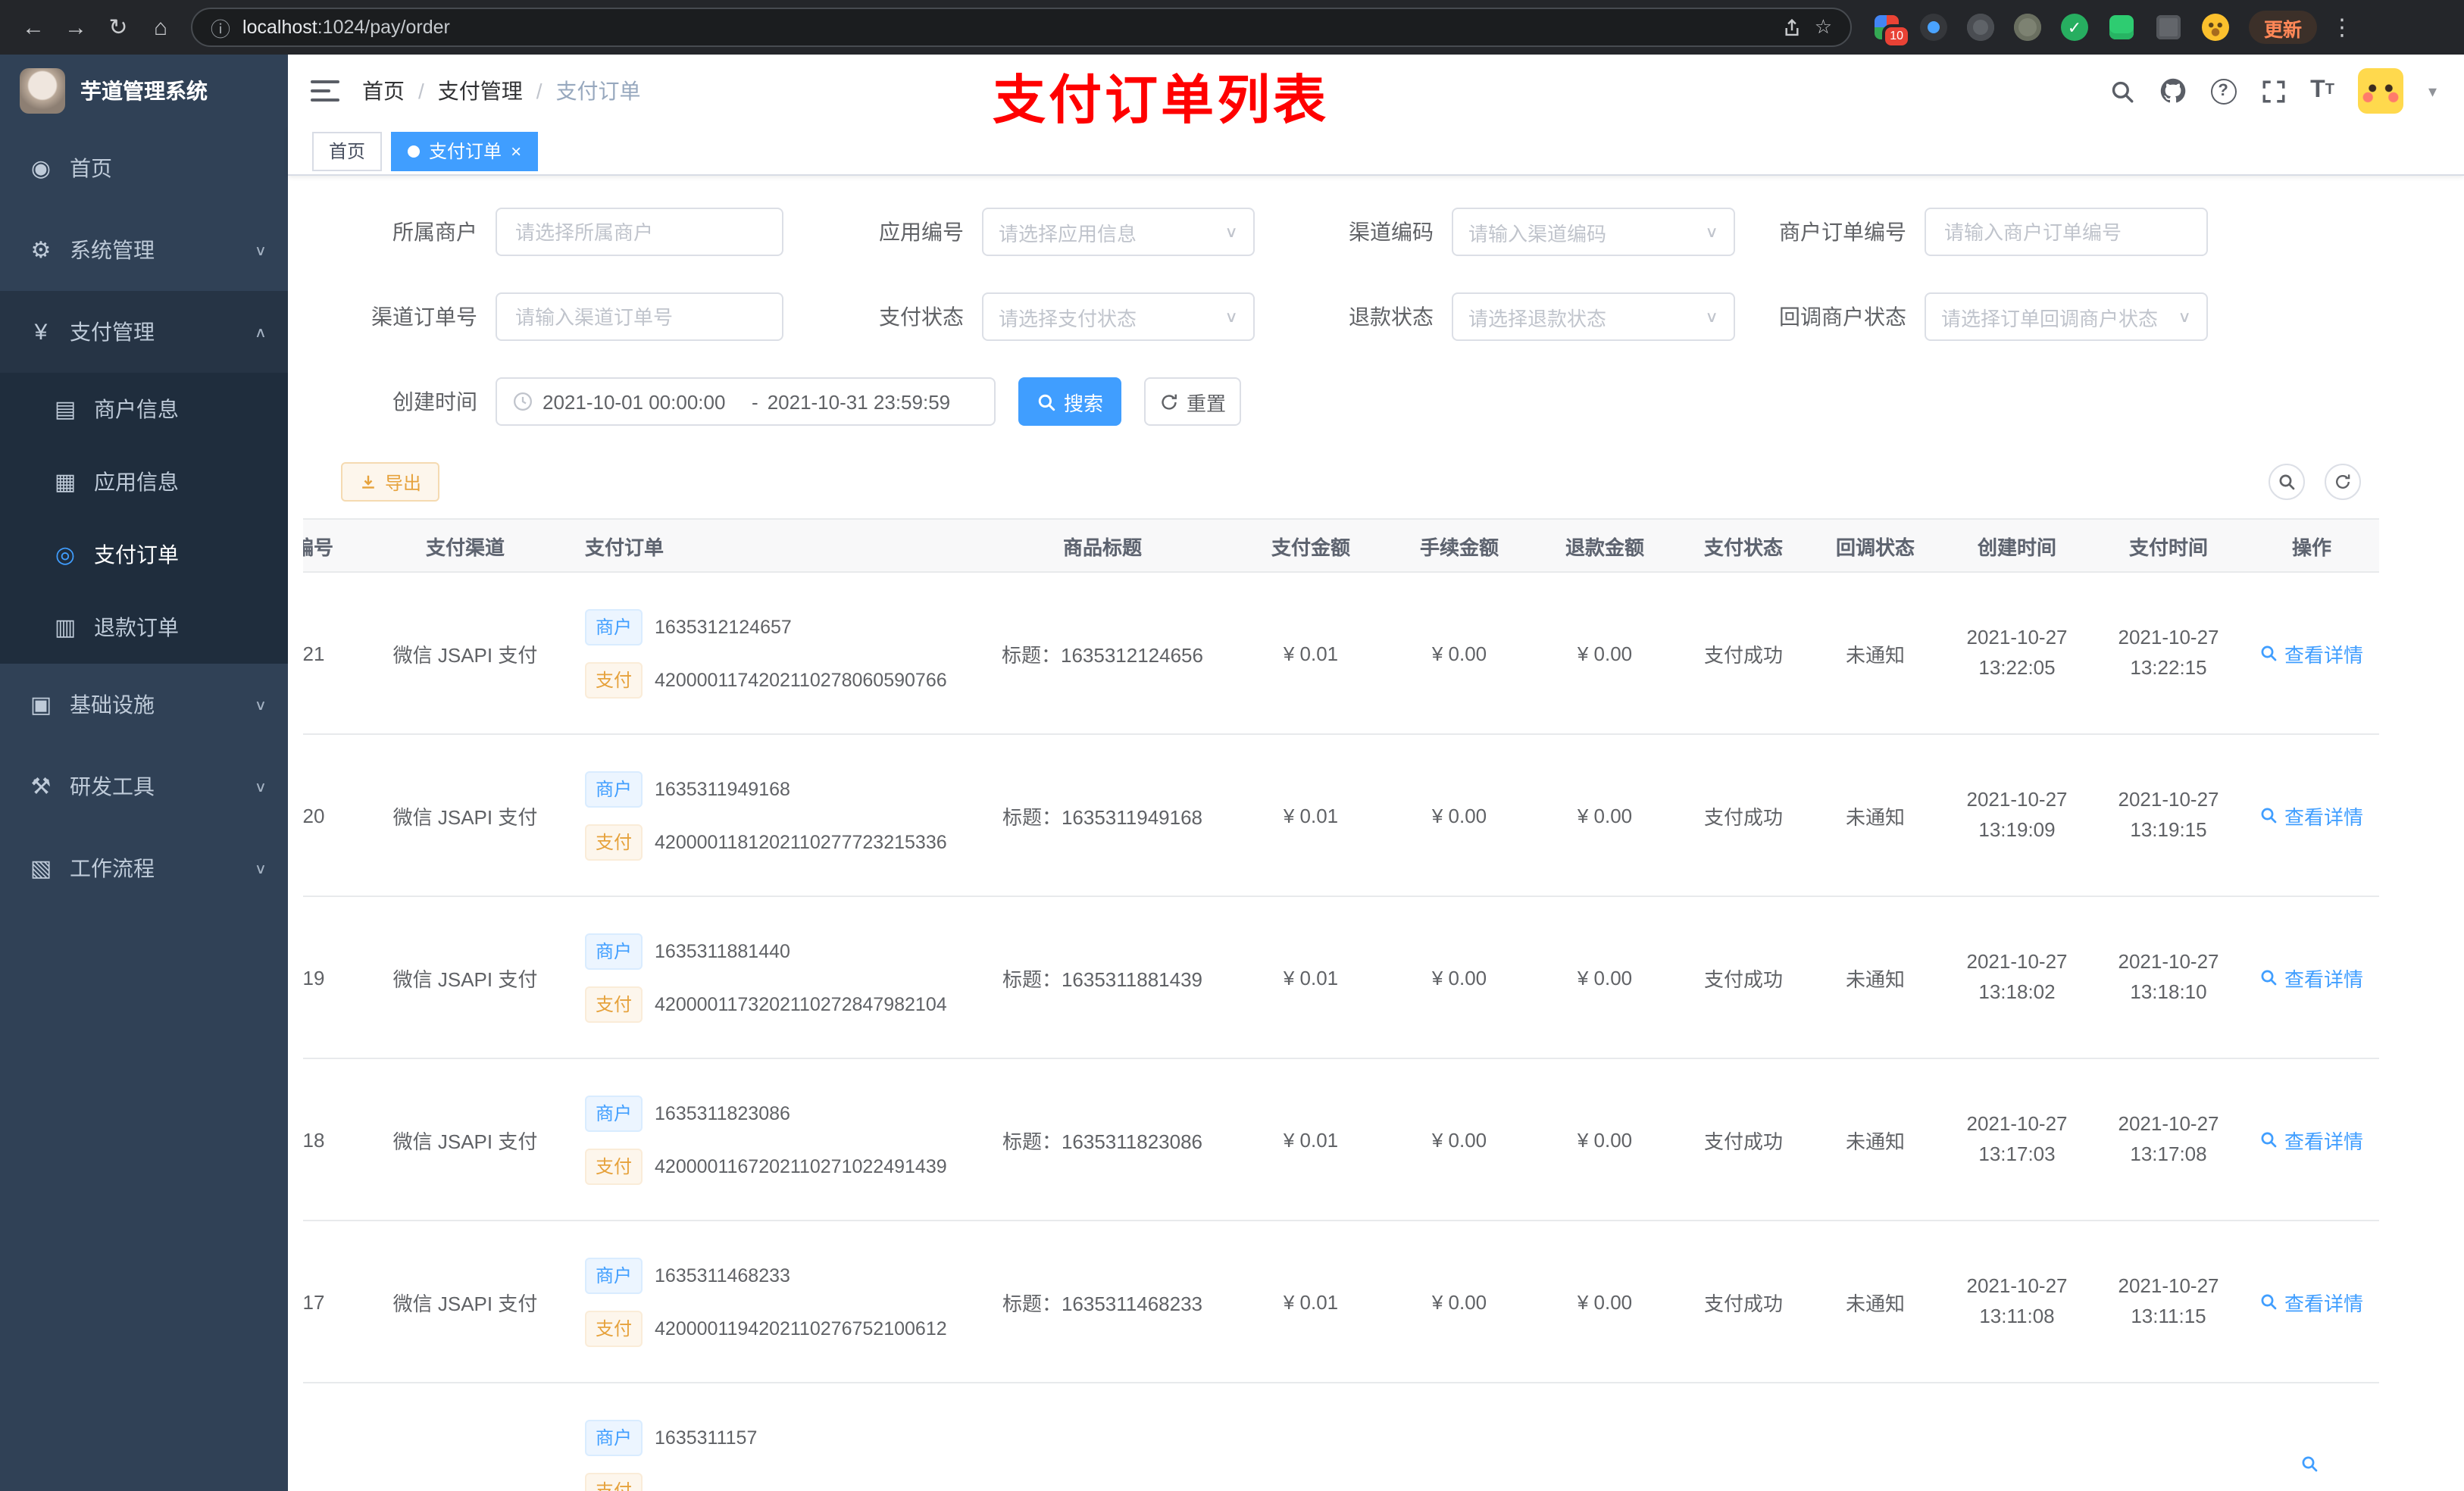 Image resolution: width=2464 pixels, height=1491 pixels. I want to click on app-id-filter-select: 请选择应用信息 ∨, so click(1118, 232).